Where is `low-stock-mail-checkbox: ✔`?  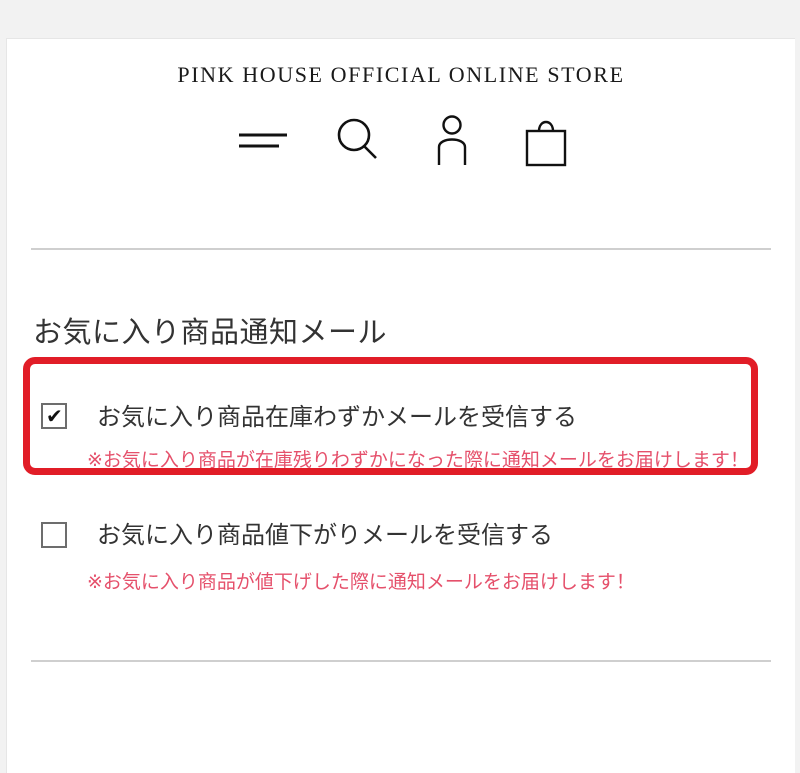 low-stock-mail-checkbox: ✔ is located at coordinates (54, 416).